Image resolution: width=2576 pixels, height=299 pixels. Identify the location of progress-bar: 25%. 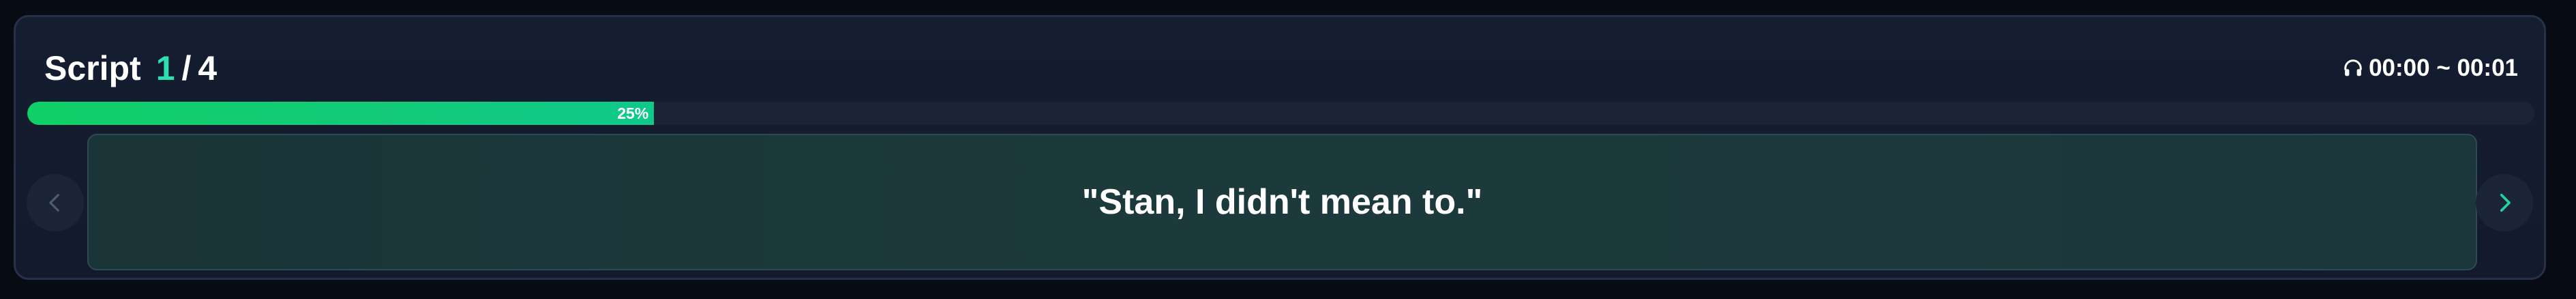
(1280, 113).